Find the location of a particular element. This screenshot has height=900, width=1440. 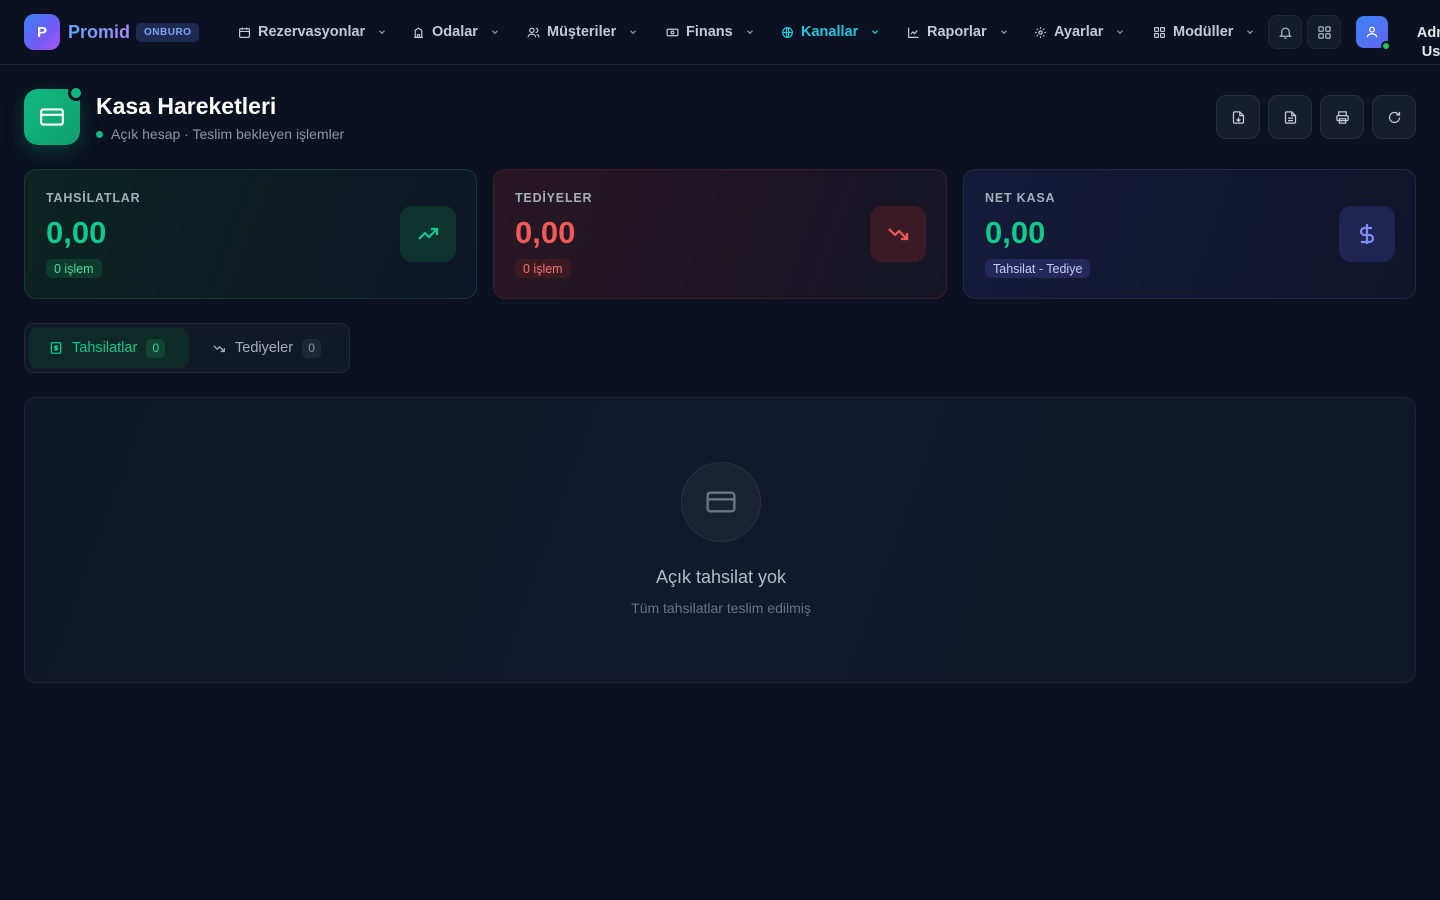

app-logo: P is located at coordinates (42, 32).